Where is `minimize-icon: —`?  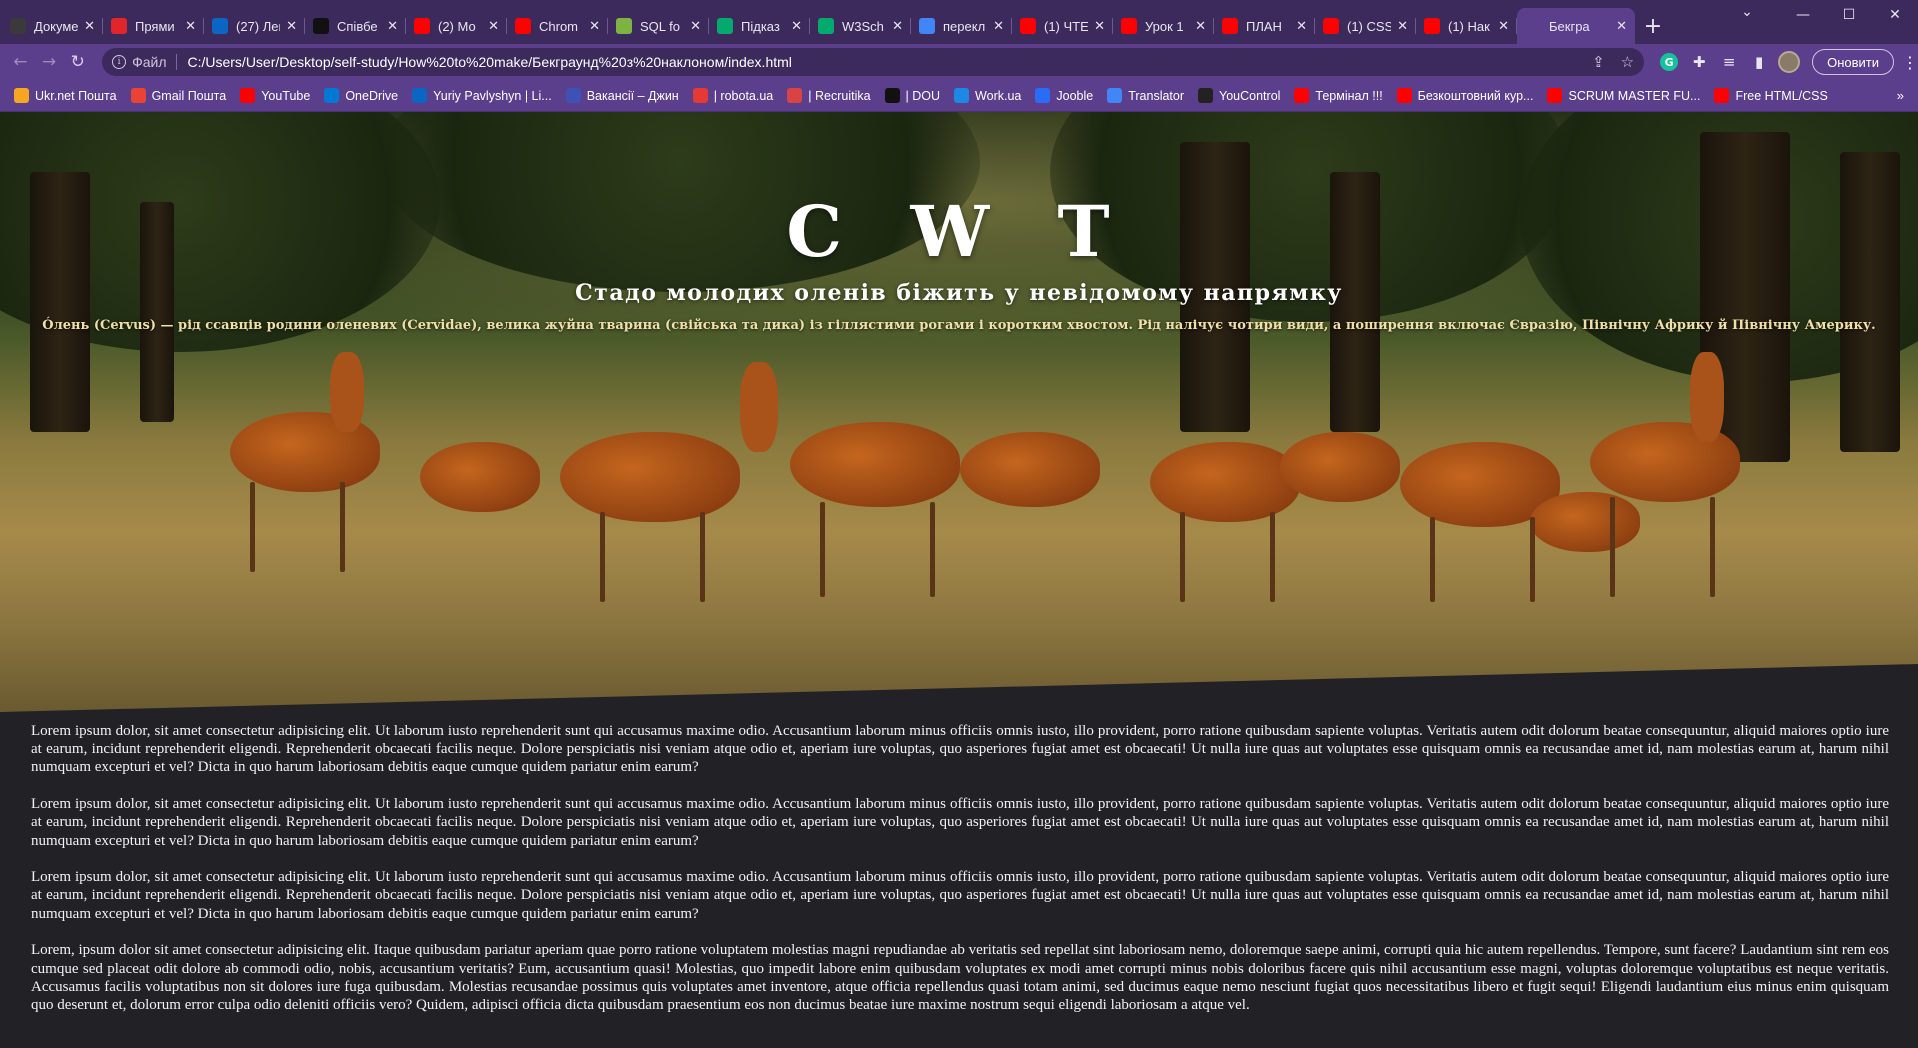
minimize-icon: — is located at coordinates (1803, 15).